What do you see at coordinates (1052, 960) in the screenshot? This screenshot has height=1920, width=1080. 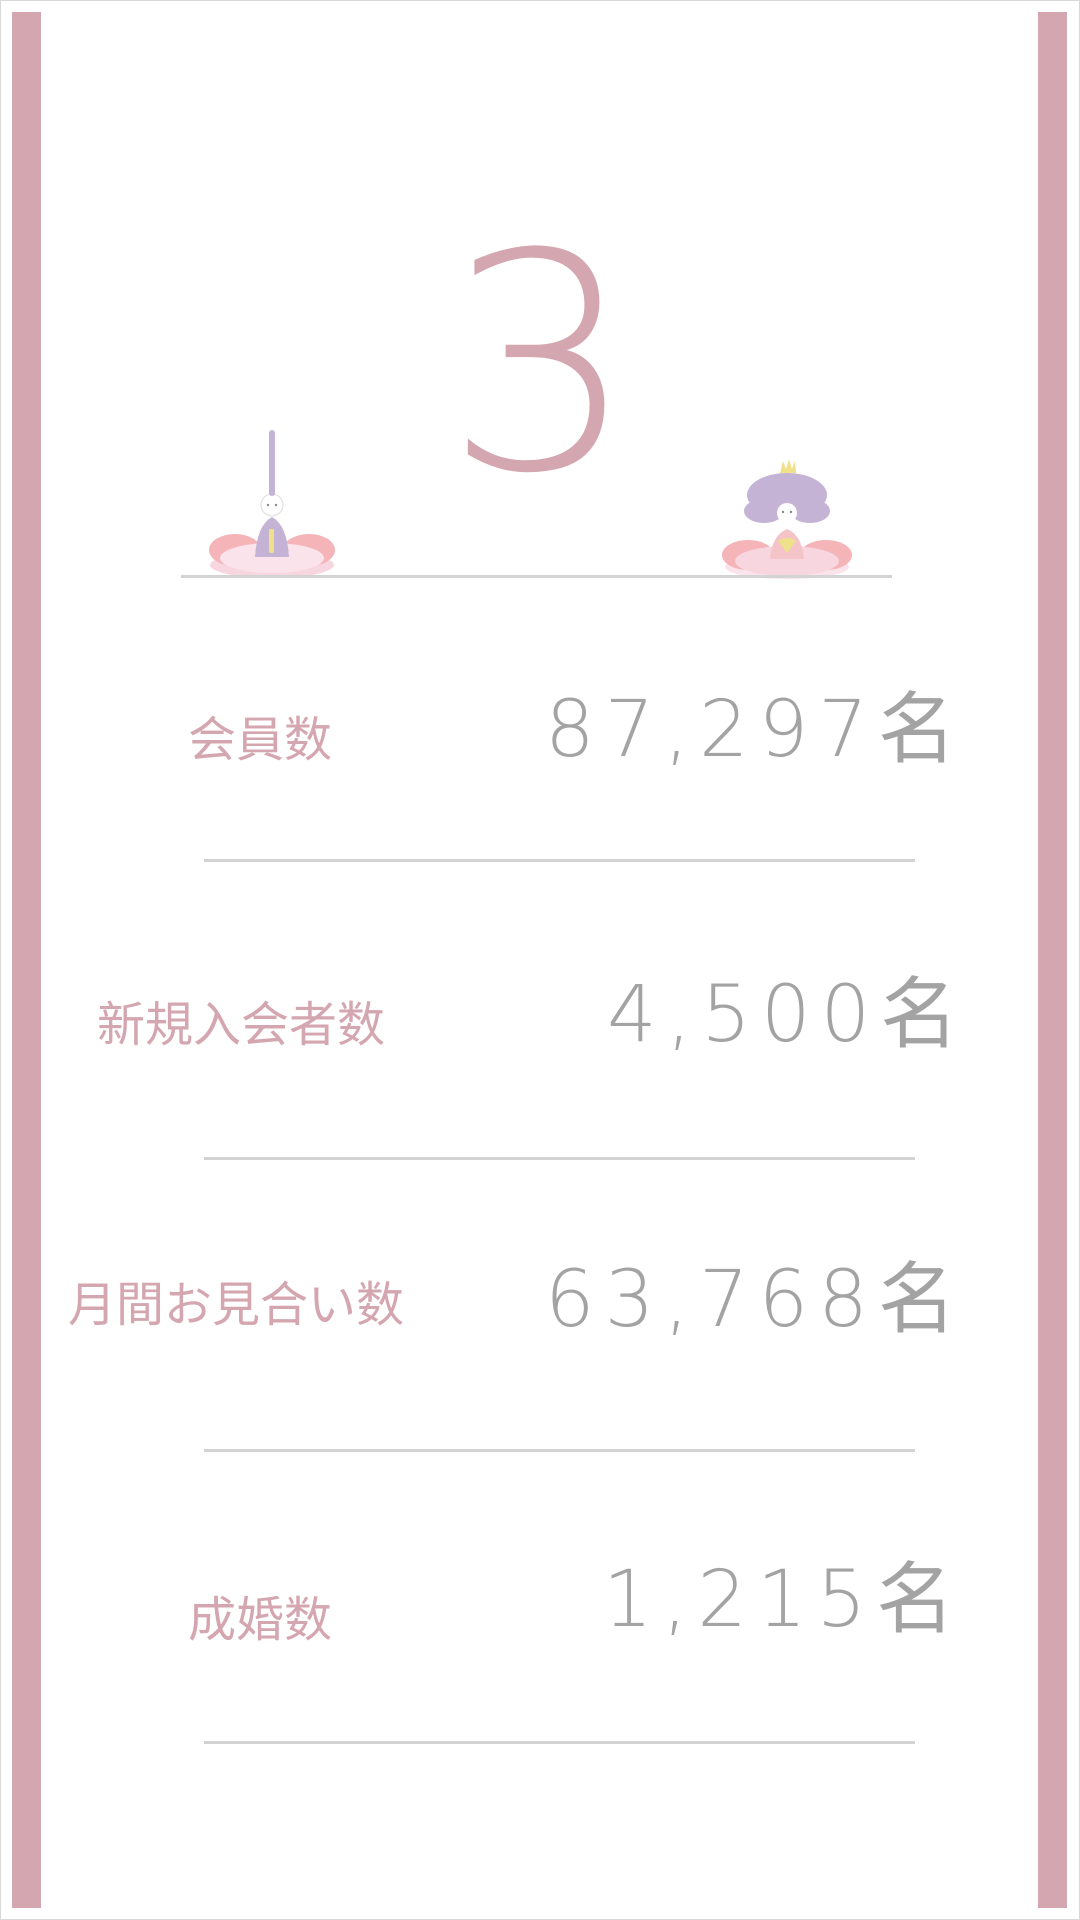 I see `right-side-bar` at bounding box center [1052, 960].